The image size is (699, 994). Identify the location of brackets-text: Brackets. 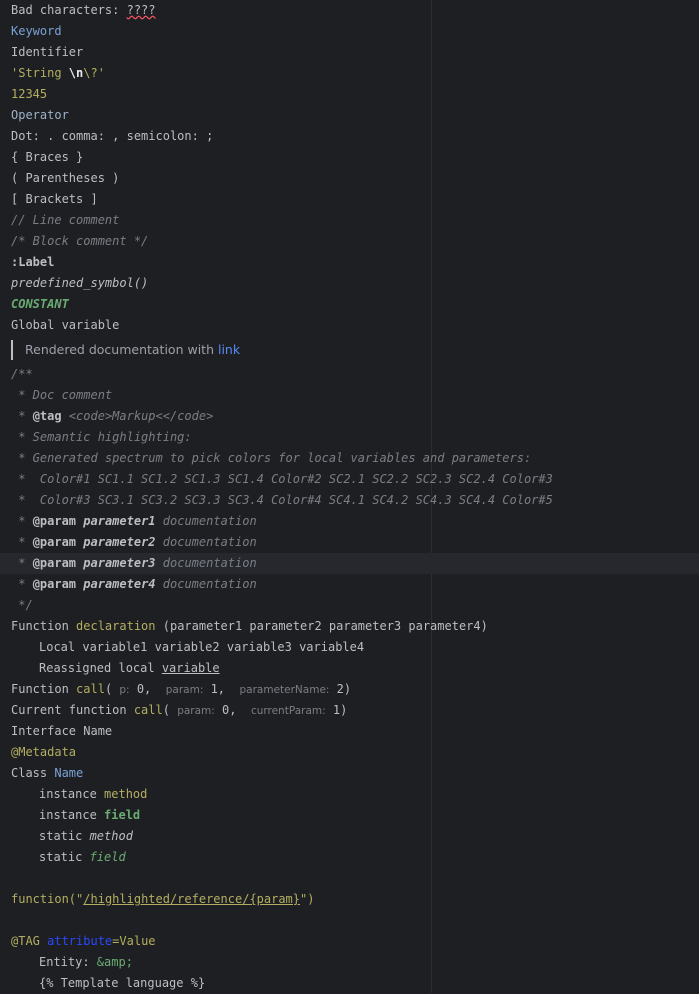
(54, 199).